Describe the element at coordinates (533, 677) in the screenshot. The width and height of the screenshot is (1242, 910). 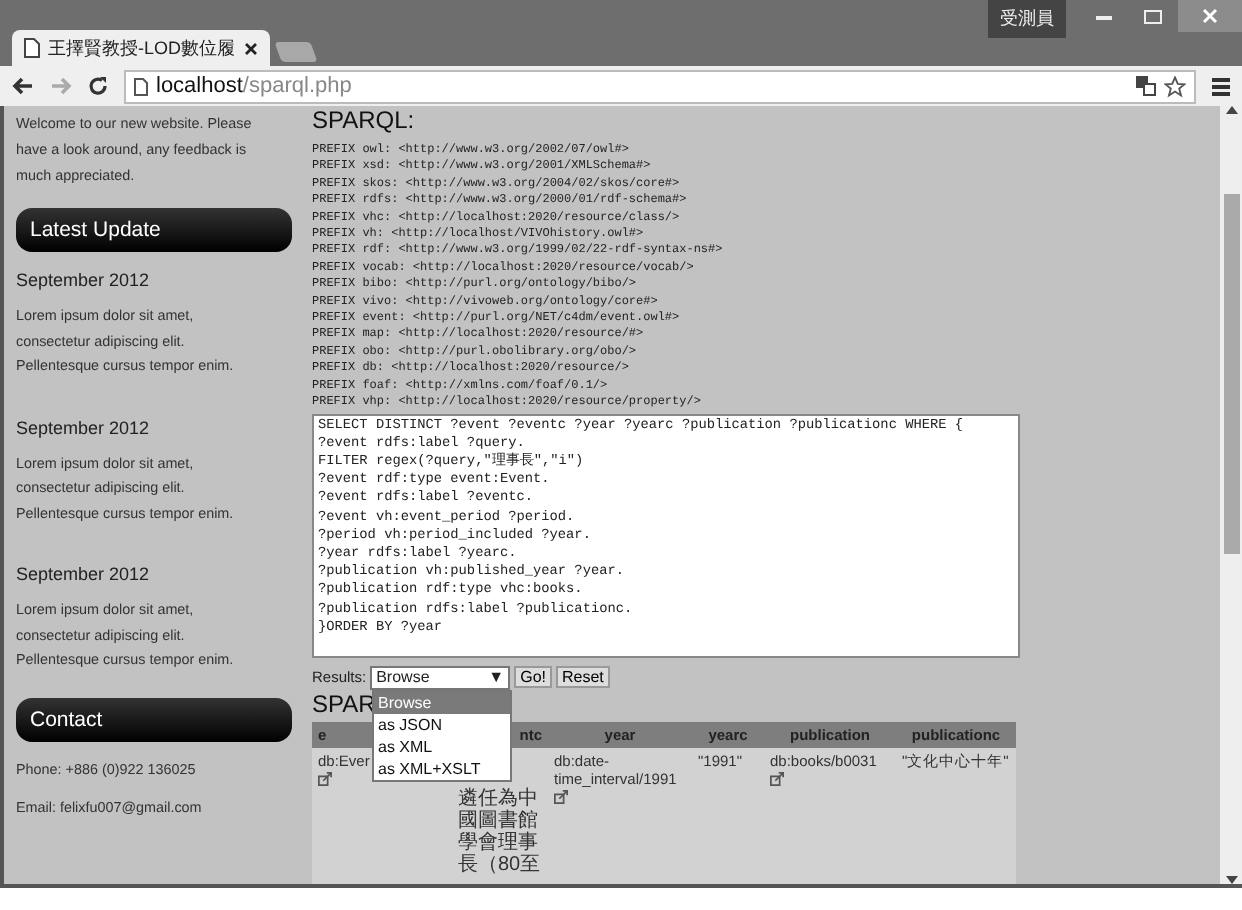
I see `form-button: Go!` at that location.